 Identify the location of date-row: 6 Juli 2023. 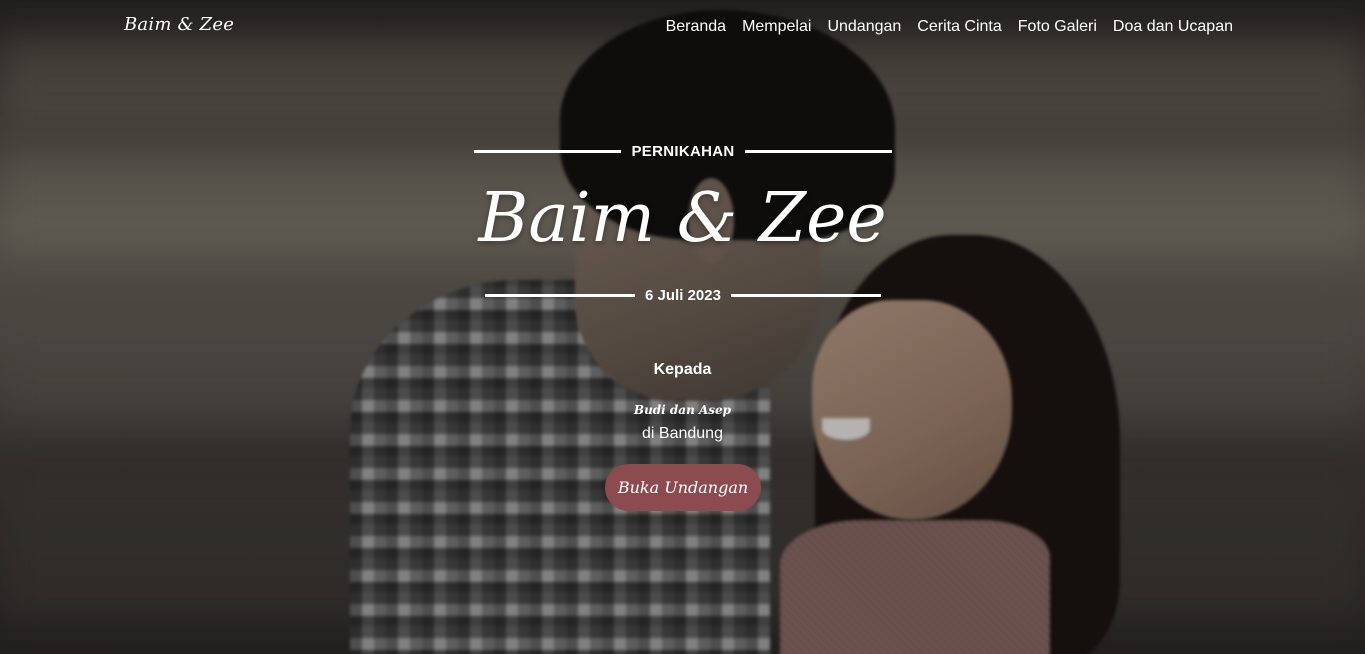
(683, 295).